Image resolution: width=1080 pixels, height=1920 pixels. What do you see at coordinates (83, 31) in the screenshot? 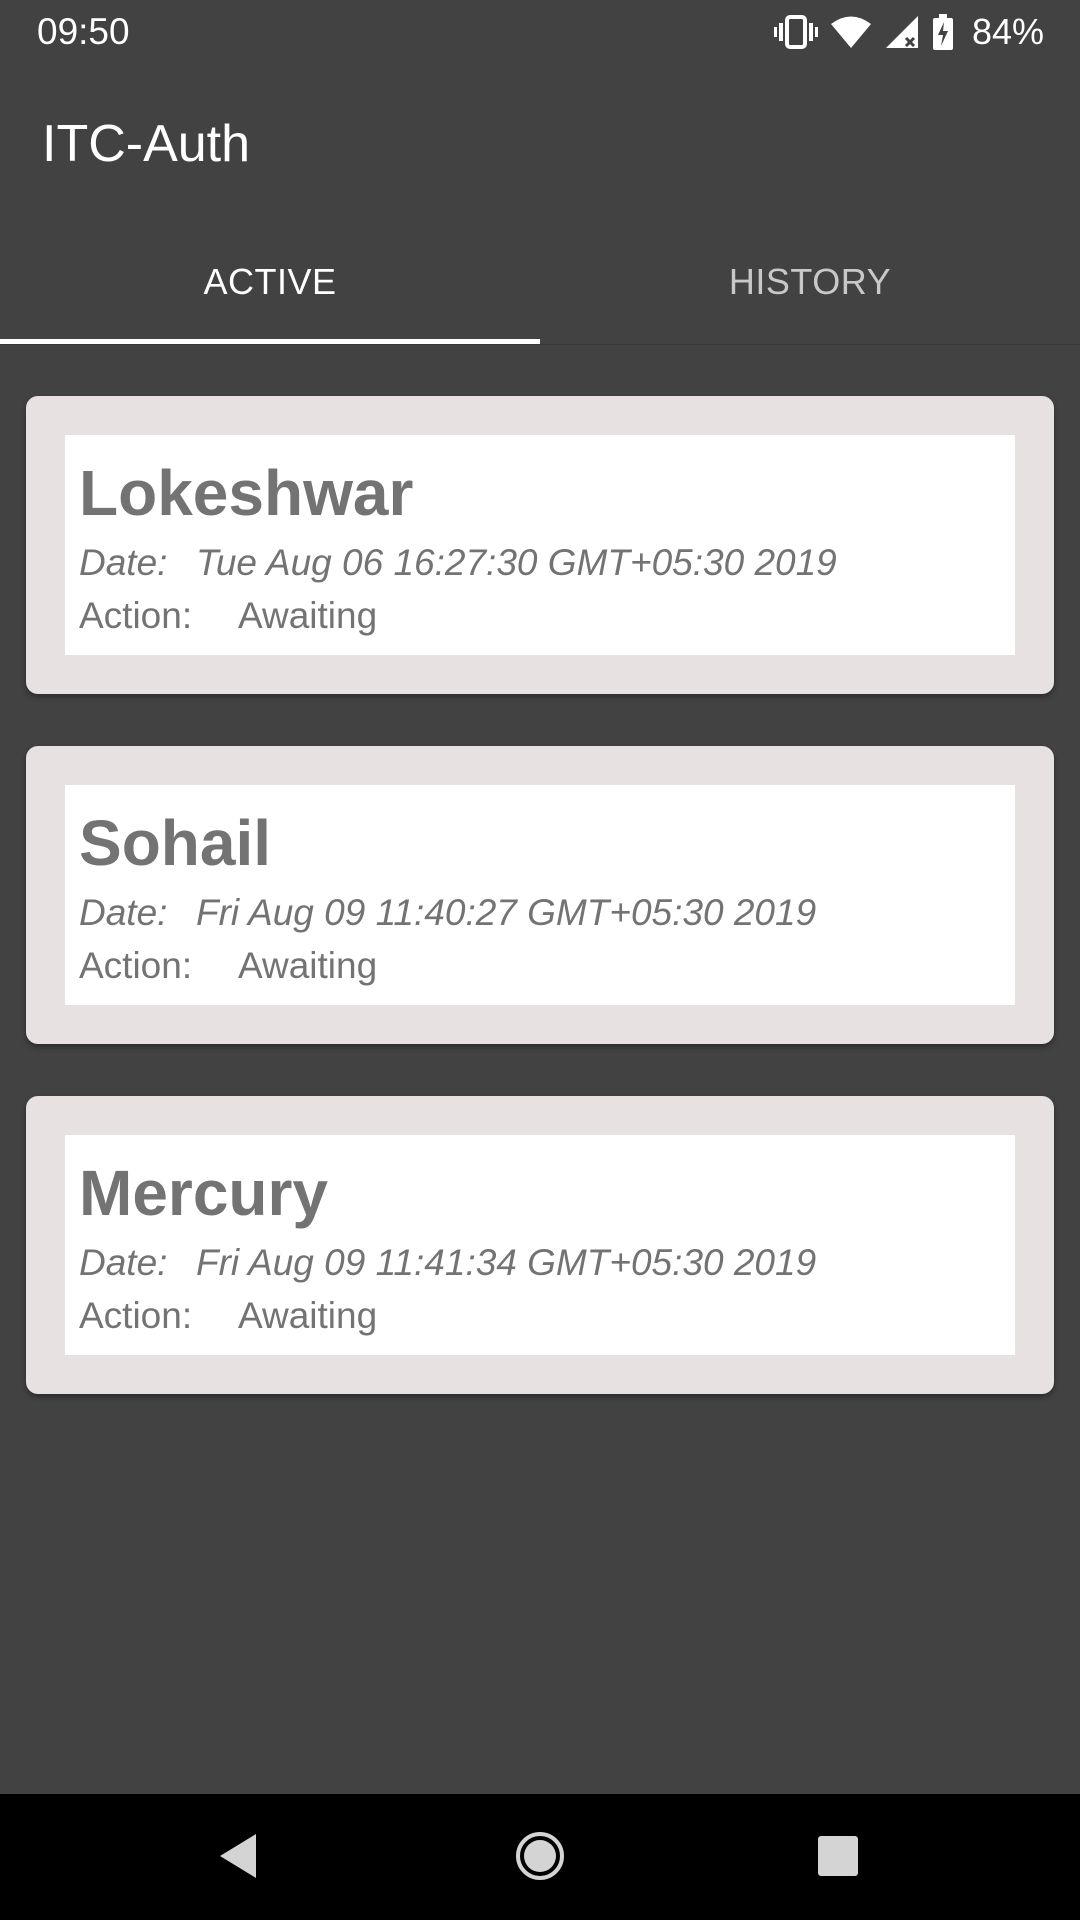
I see `status-time: 09:50` at bounding box center [83, 31].